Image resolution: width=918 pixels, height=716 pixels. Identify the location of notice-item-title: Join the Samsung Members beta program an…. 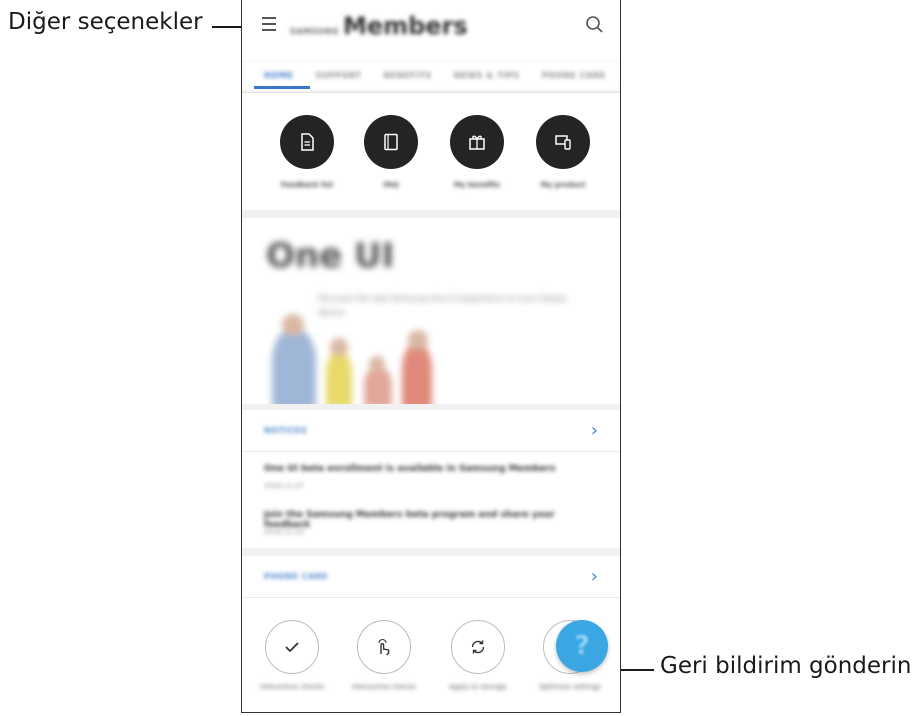
(429, 520).